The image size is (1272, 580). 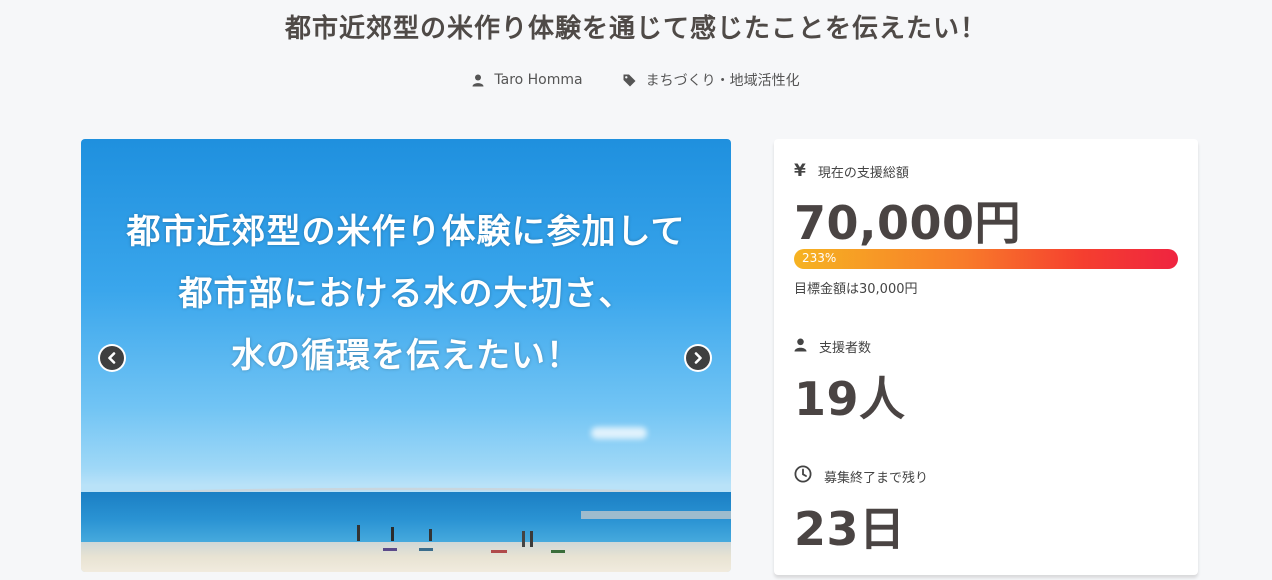 What do you see at coordinates (819, 258) in the screenshot?
I see `progress-percent: 233%` at bounding box center [819, 258].